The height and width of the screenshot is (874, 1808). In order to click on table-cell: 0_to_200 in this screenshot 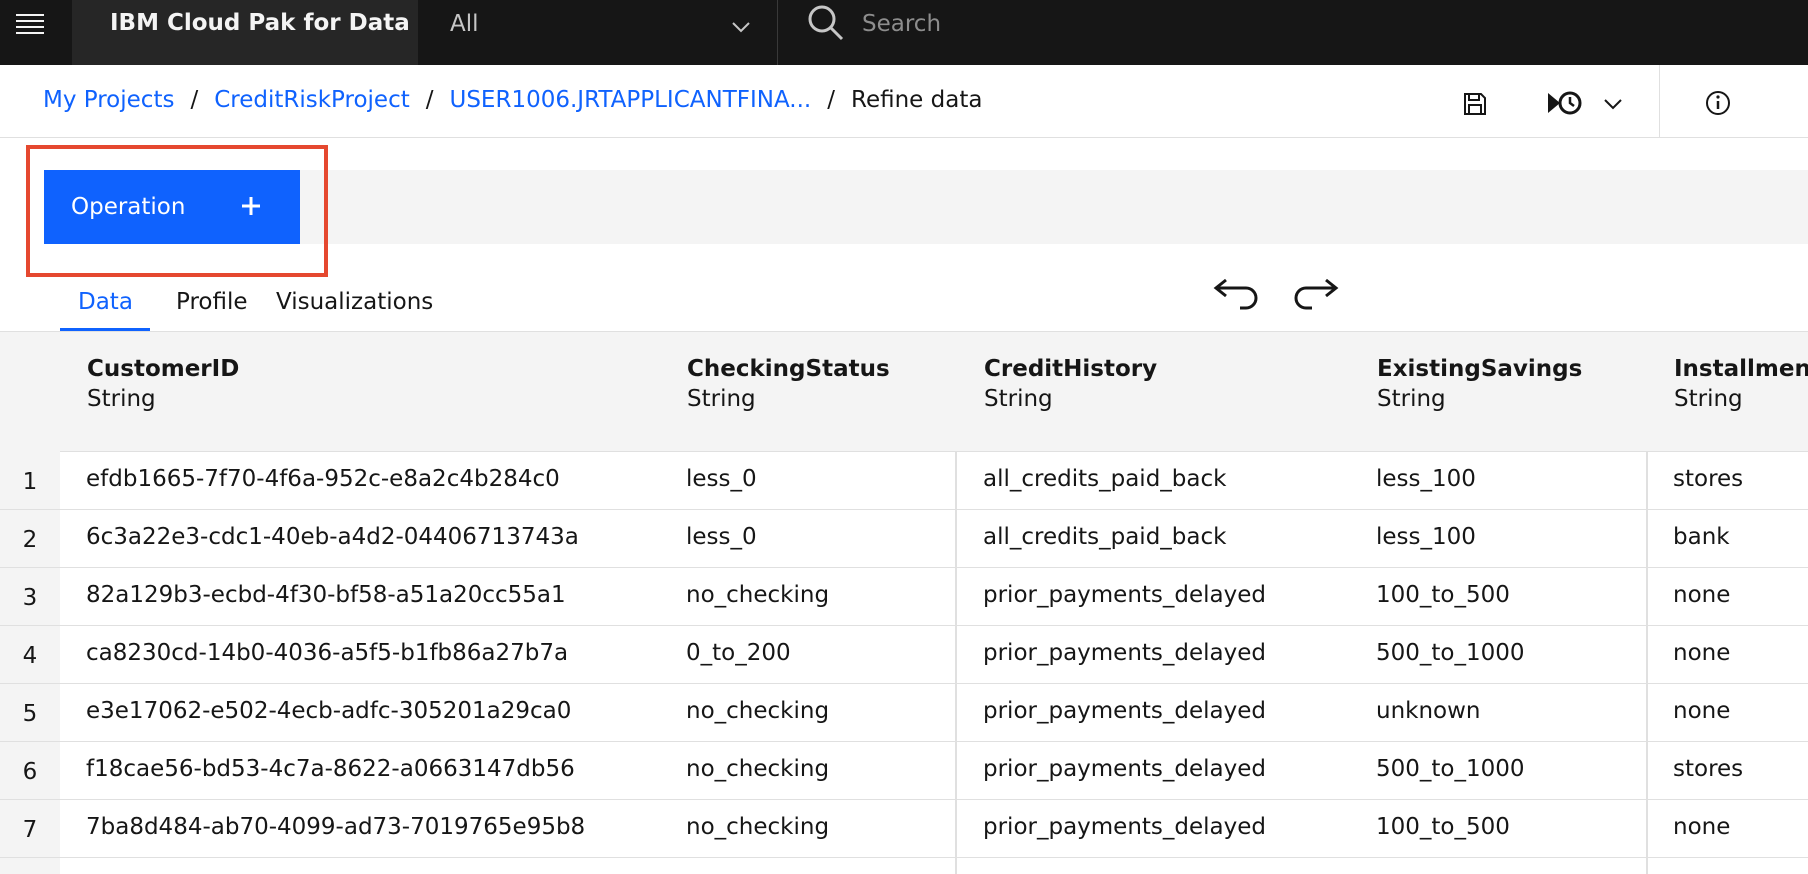, I will do `click(738, 653)`.